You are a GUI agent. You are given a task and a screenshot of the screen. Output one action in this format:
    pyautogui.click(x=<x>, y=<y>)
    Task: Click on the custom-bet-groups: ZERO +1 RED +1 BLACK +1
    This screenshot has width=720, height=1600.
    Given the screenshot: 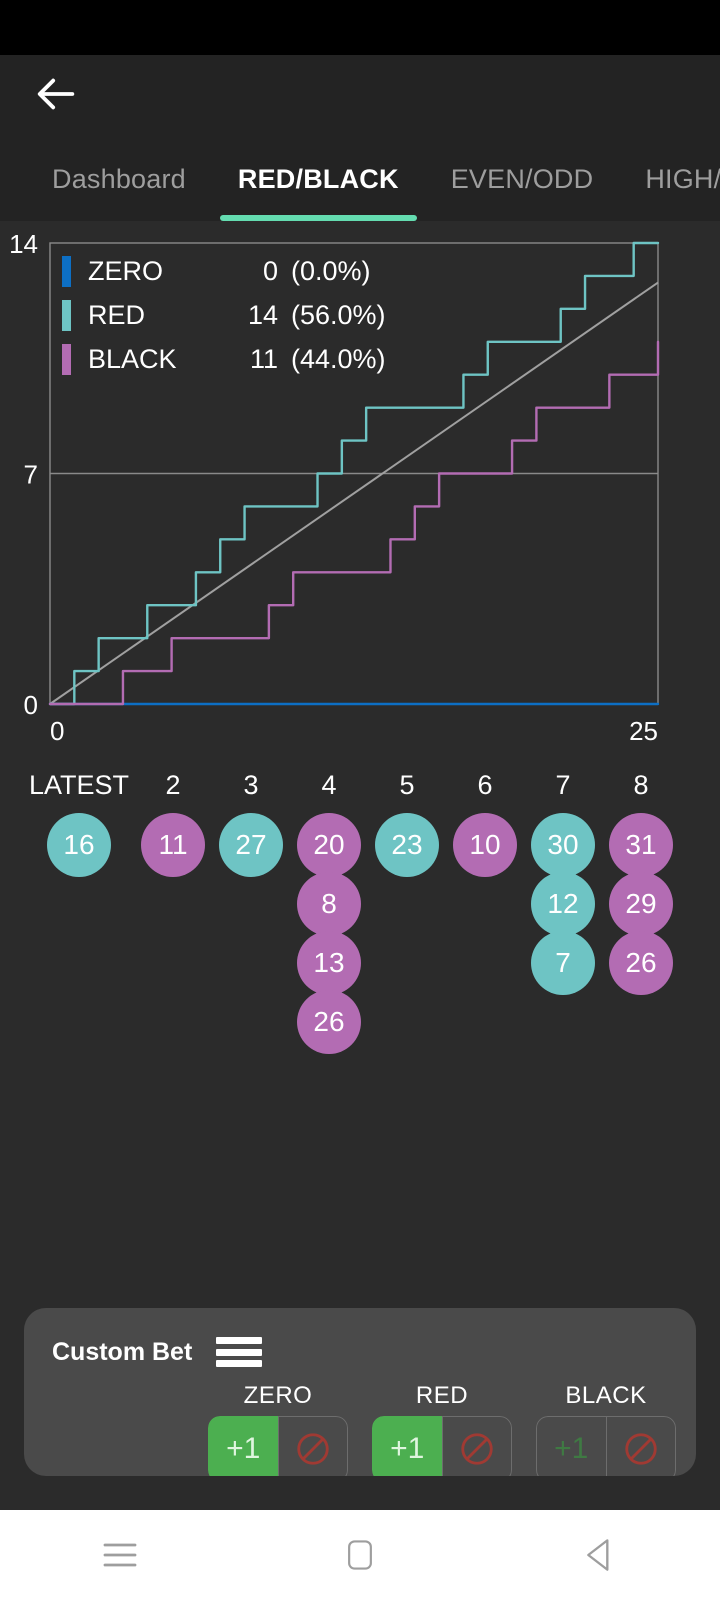 What is the action you would take?
    pyautogui.click(x=360, y=1429)
    